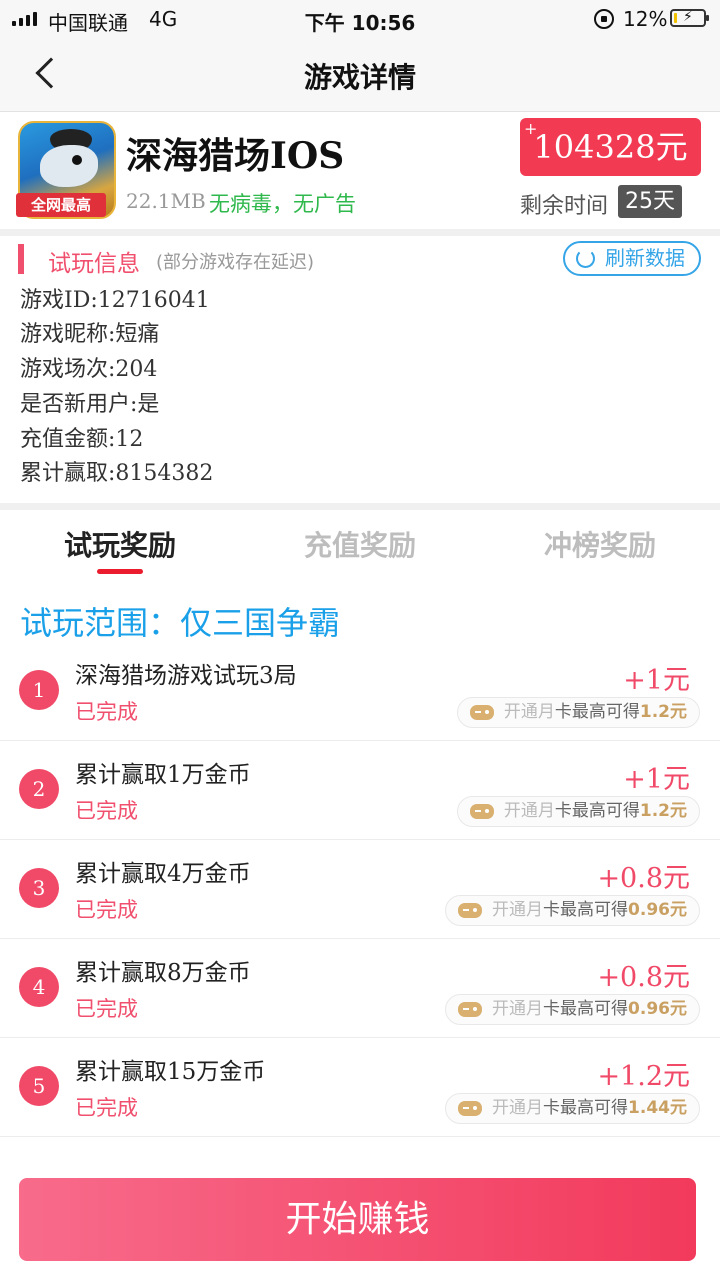 The height and width of the screenshot is (1280, 720). I want to click on bonus-amount: 1.44元, so click(657, 1108).